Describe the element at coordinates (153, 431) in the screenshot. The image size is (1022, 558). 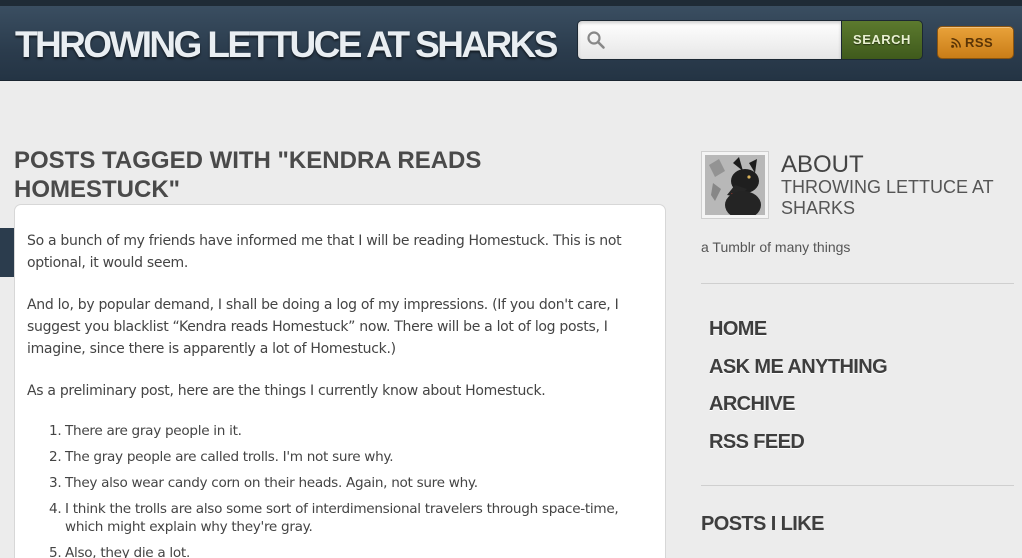
I see `list-item-text: There are gray people in it.` at that location.